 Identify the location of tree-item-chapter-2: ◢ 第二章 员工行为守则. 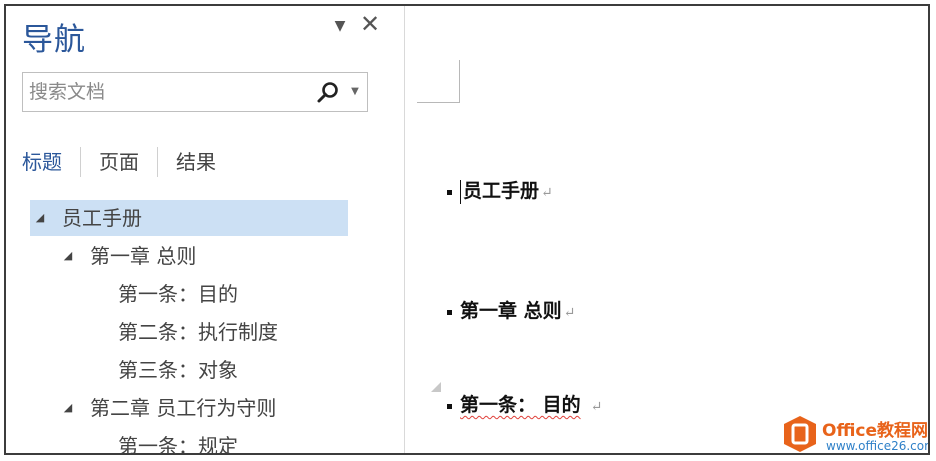
(167, 408).